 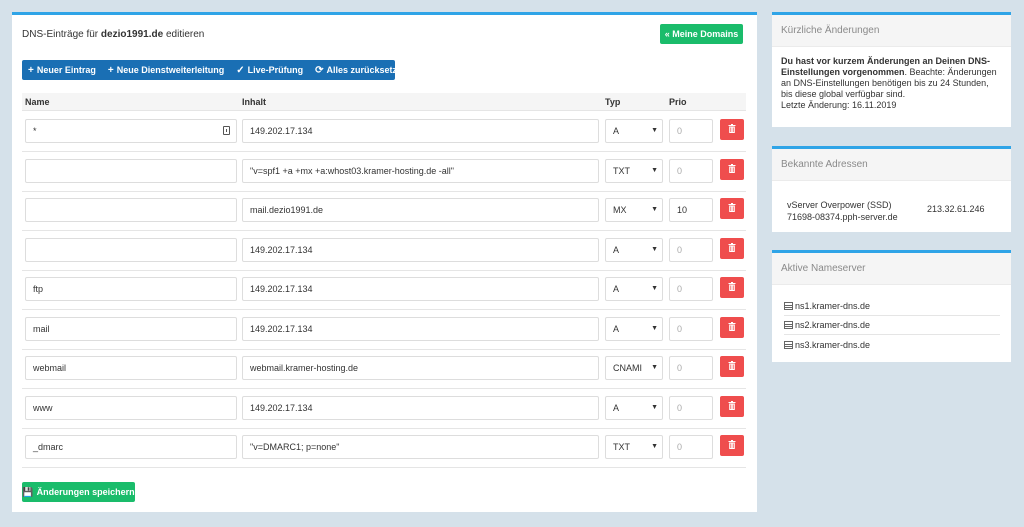 I want to click on column-prio: Prio, so click(x=678, y=102).